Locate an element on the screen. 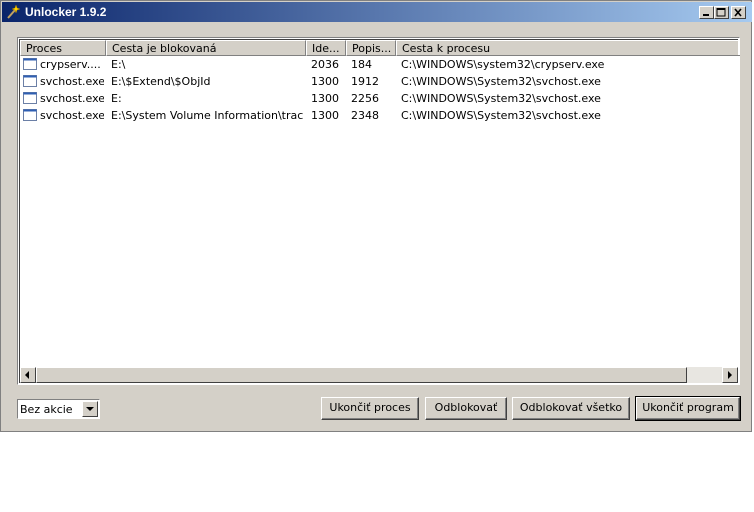 The height and width of the screenshot is (512, 754). quit-button: Ukončiť program is located at coordinates (688, 408).